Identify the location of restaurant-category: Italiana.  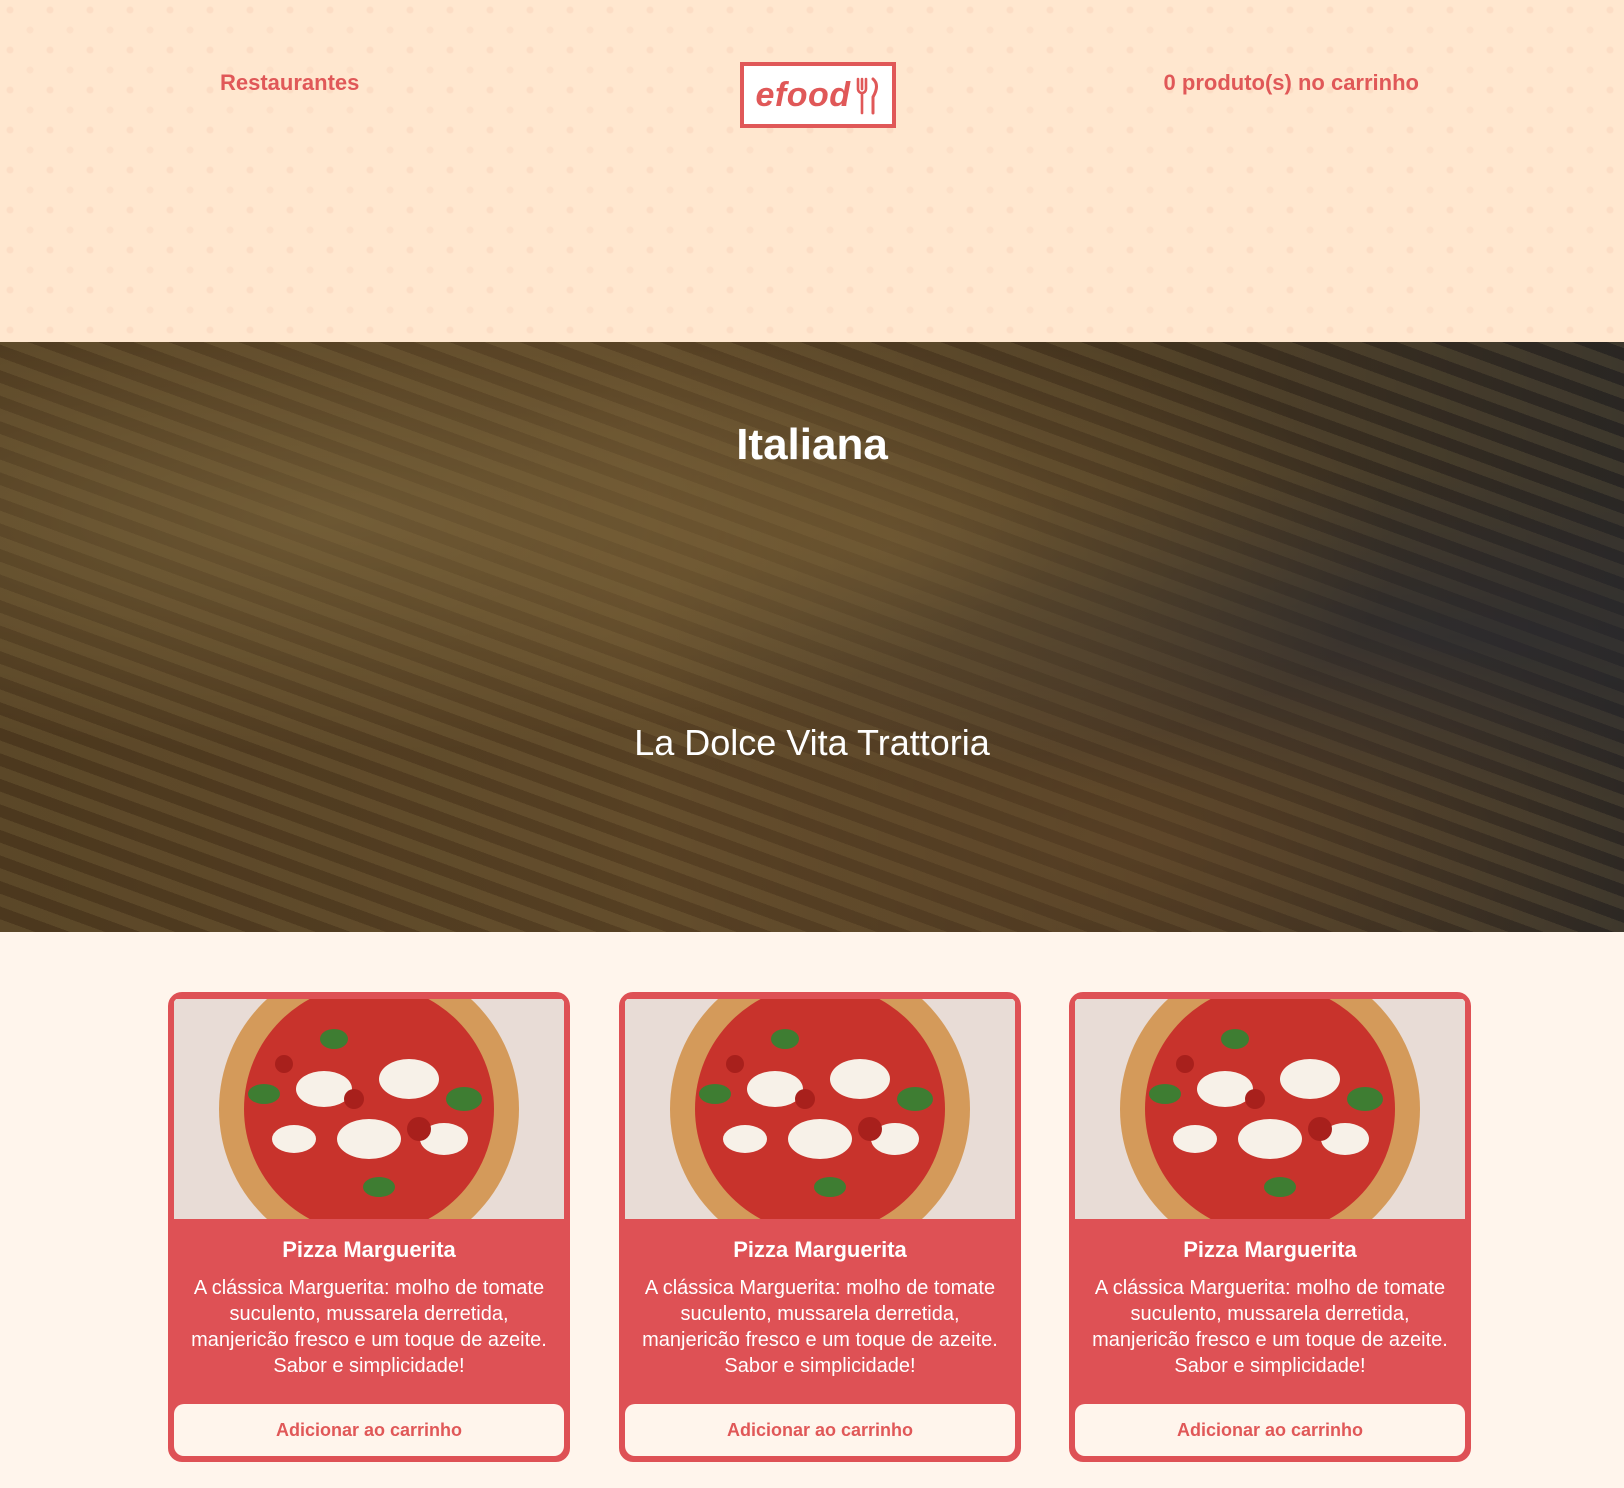
(812, 444).